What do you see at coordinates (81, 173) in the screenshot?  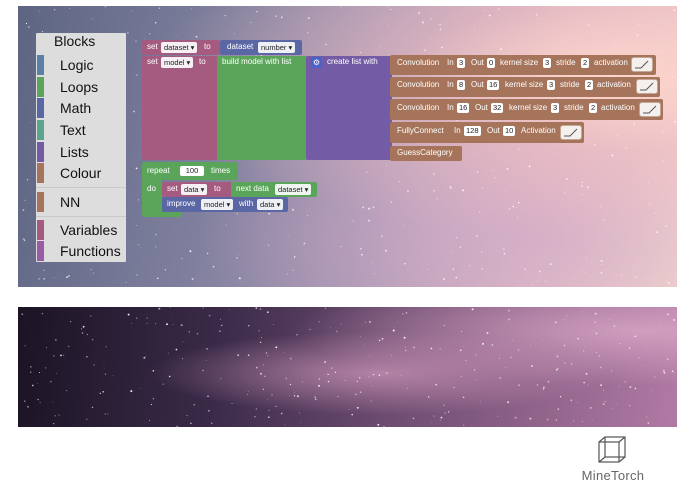 I see `category-colour: Colour` at bounding box center [81, 173].